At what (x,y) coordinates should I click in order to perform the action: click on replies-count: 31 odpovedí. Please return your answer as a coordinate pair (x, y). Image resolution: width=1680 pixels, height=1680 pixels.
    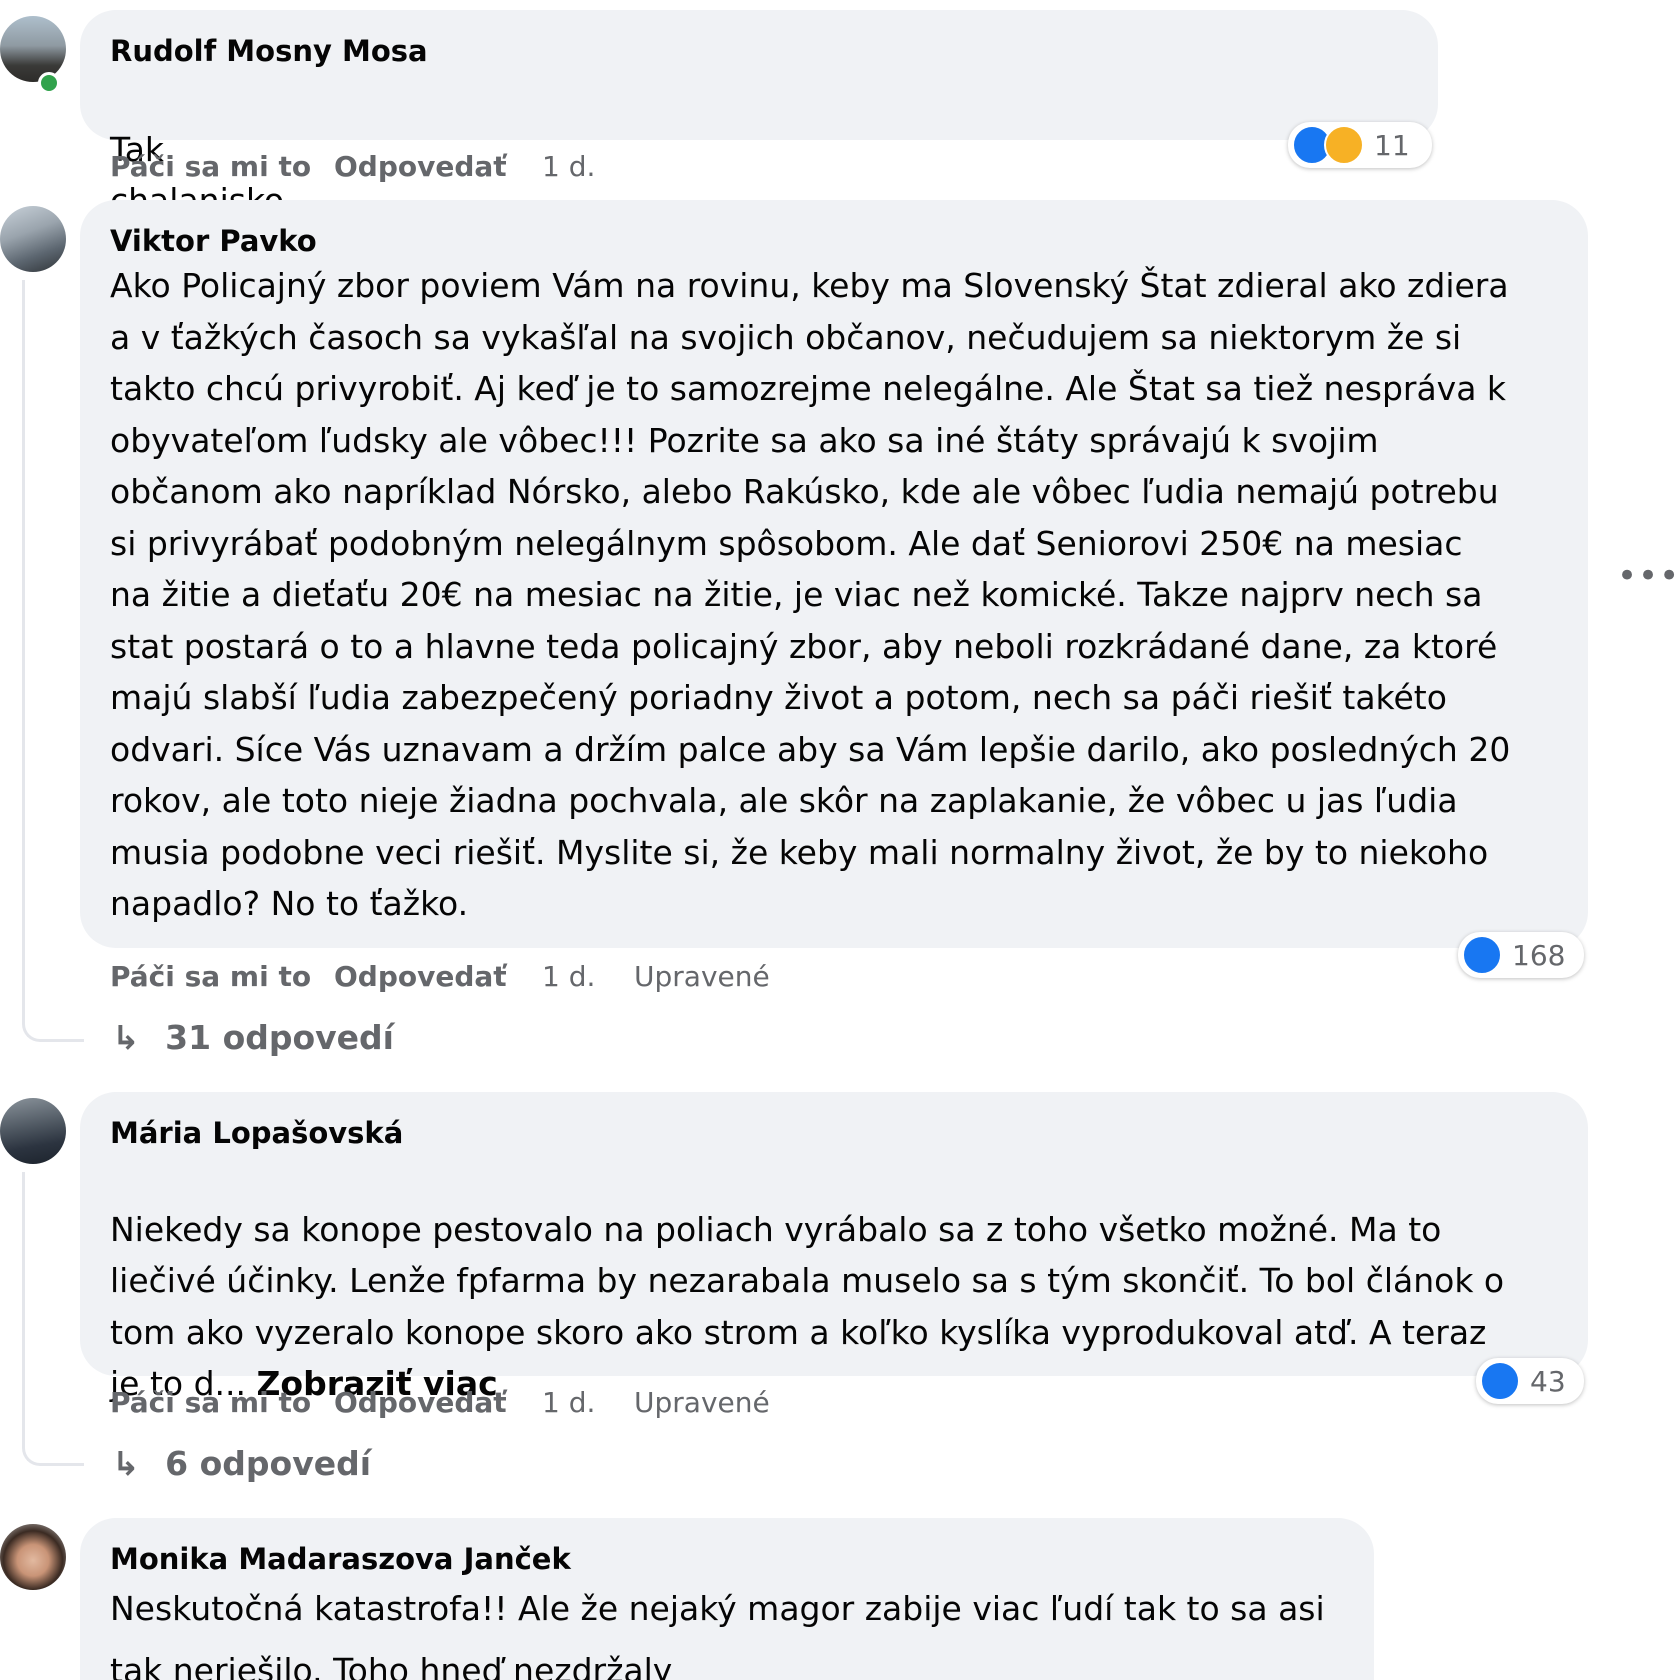
    Looking at the image, I should click on (279, 1037).